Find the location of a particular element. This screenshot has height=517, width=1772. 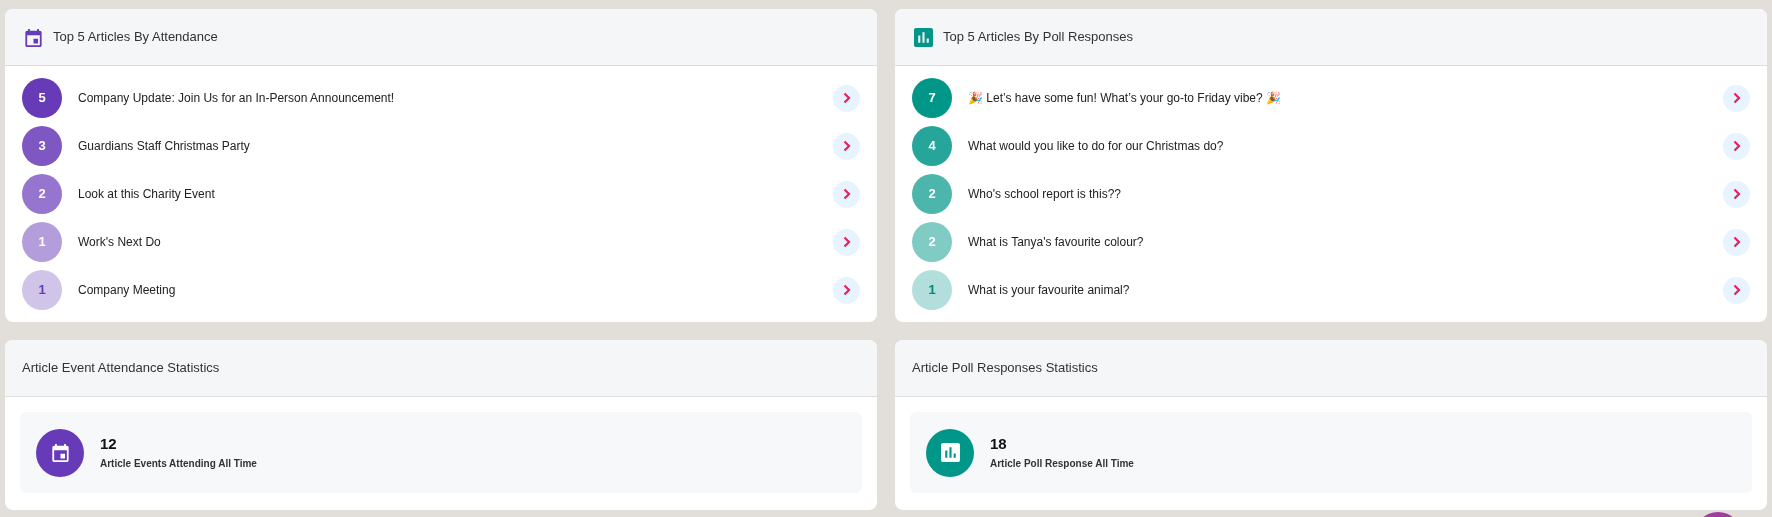

card-title: Article Poll Responses Statistics is located at coordinates (1005, 368).